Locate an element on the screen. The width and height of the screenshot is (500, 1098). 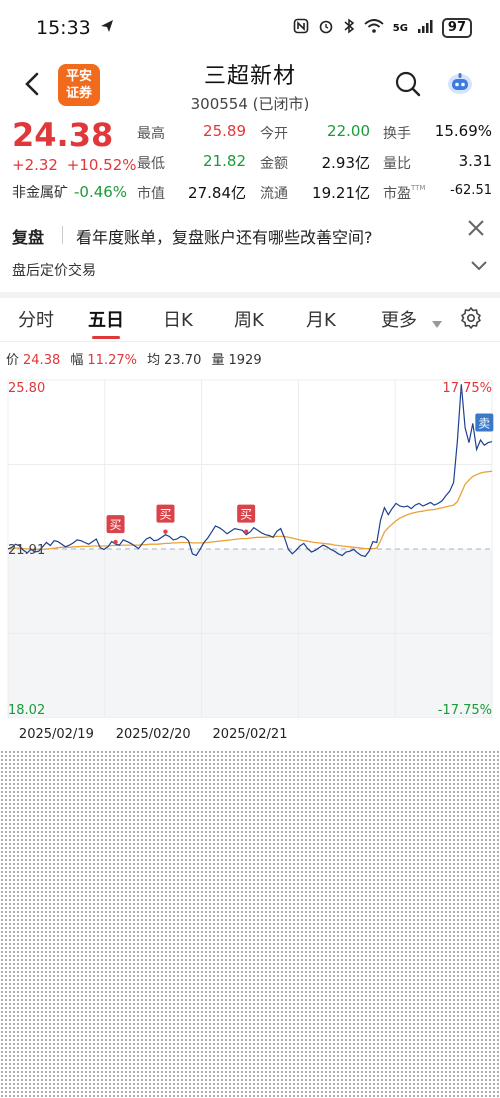
y-tick-bottom: 18.02 is located at coordinates (26, 710).